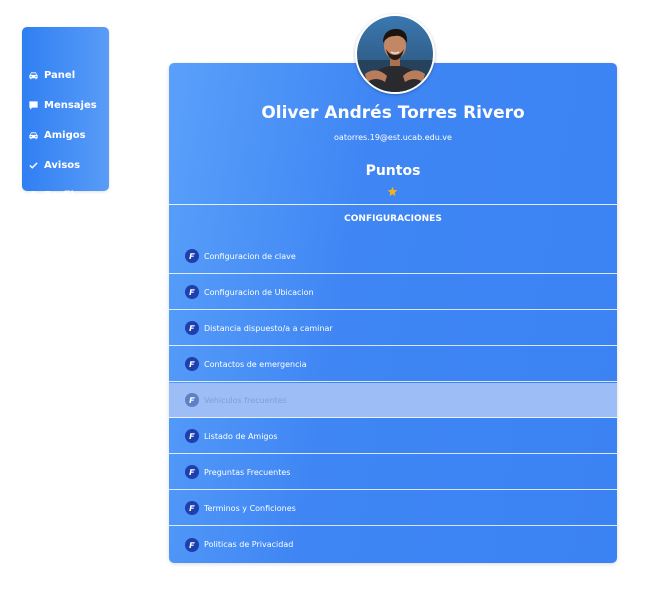 Image resolution: width=668 pixels, height=594 pixels. Describe the element at coordinates (393, 219) in the screenshot. I see `settings-heading: CONFIGURACIONES` at that location.